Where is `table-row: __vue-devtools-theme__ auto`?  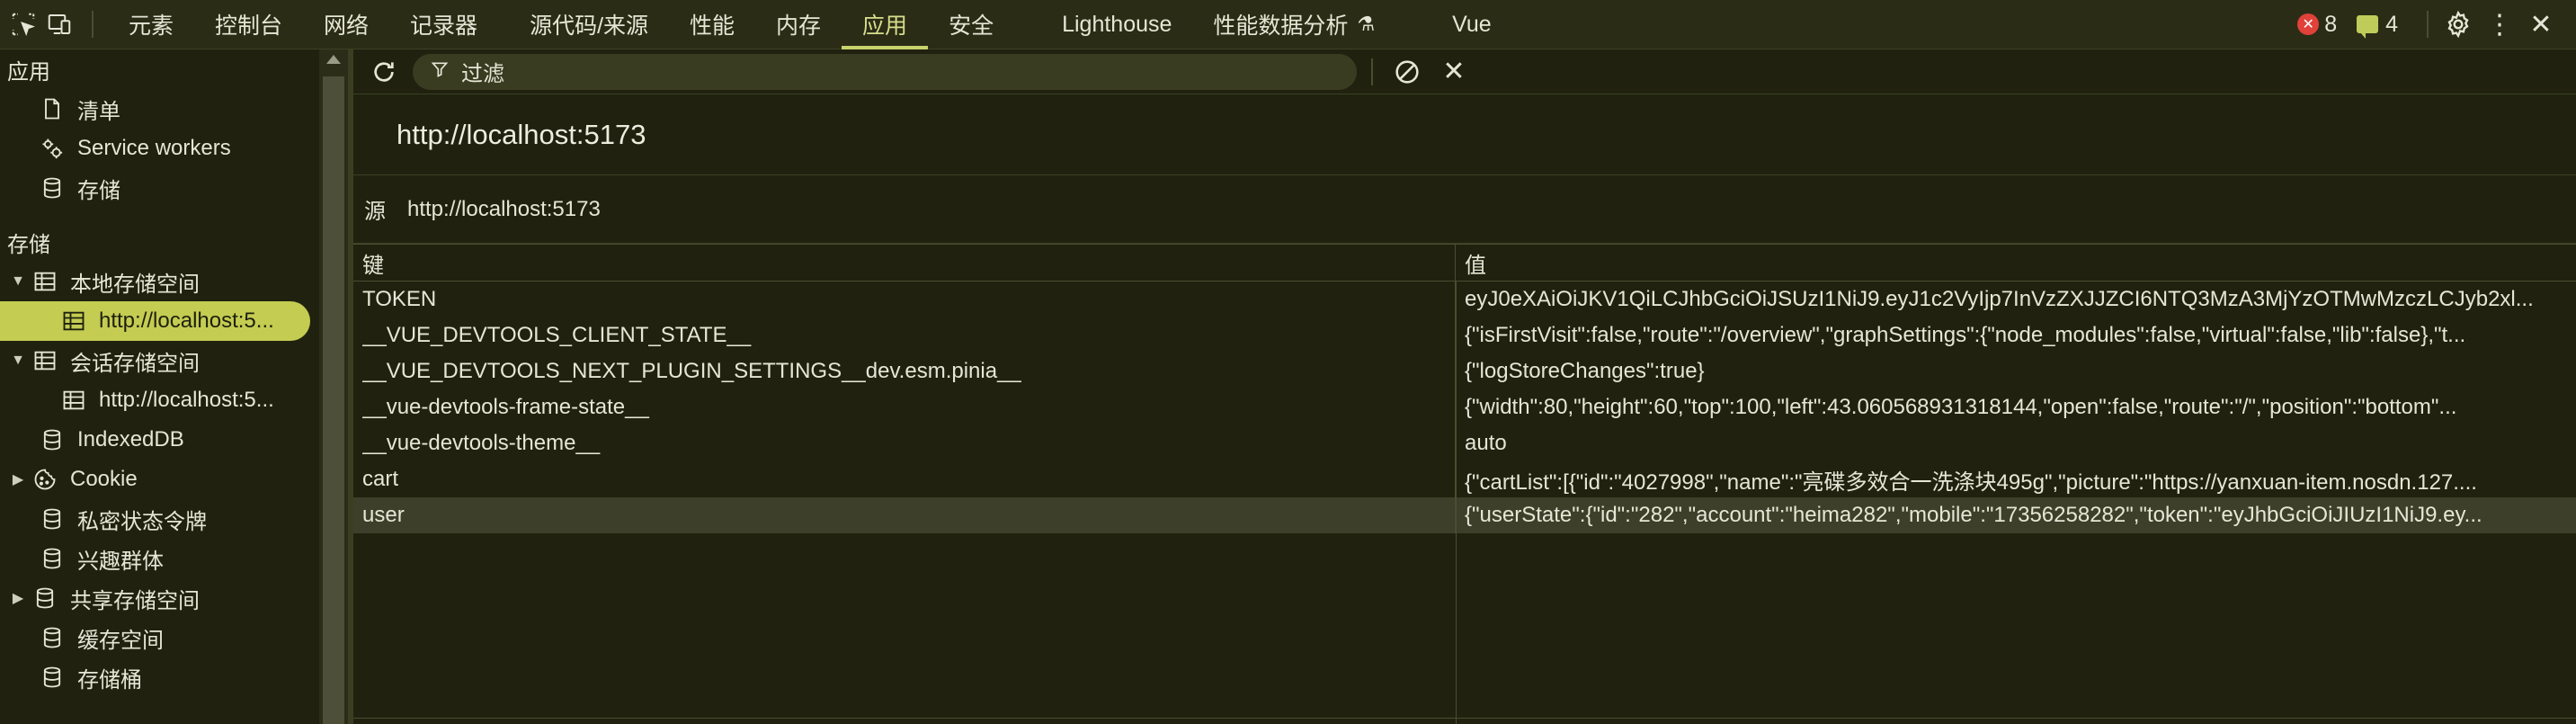
table-row: __vue-devtools-theme__ auto is located at coordinates (1465, 443).